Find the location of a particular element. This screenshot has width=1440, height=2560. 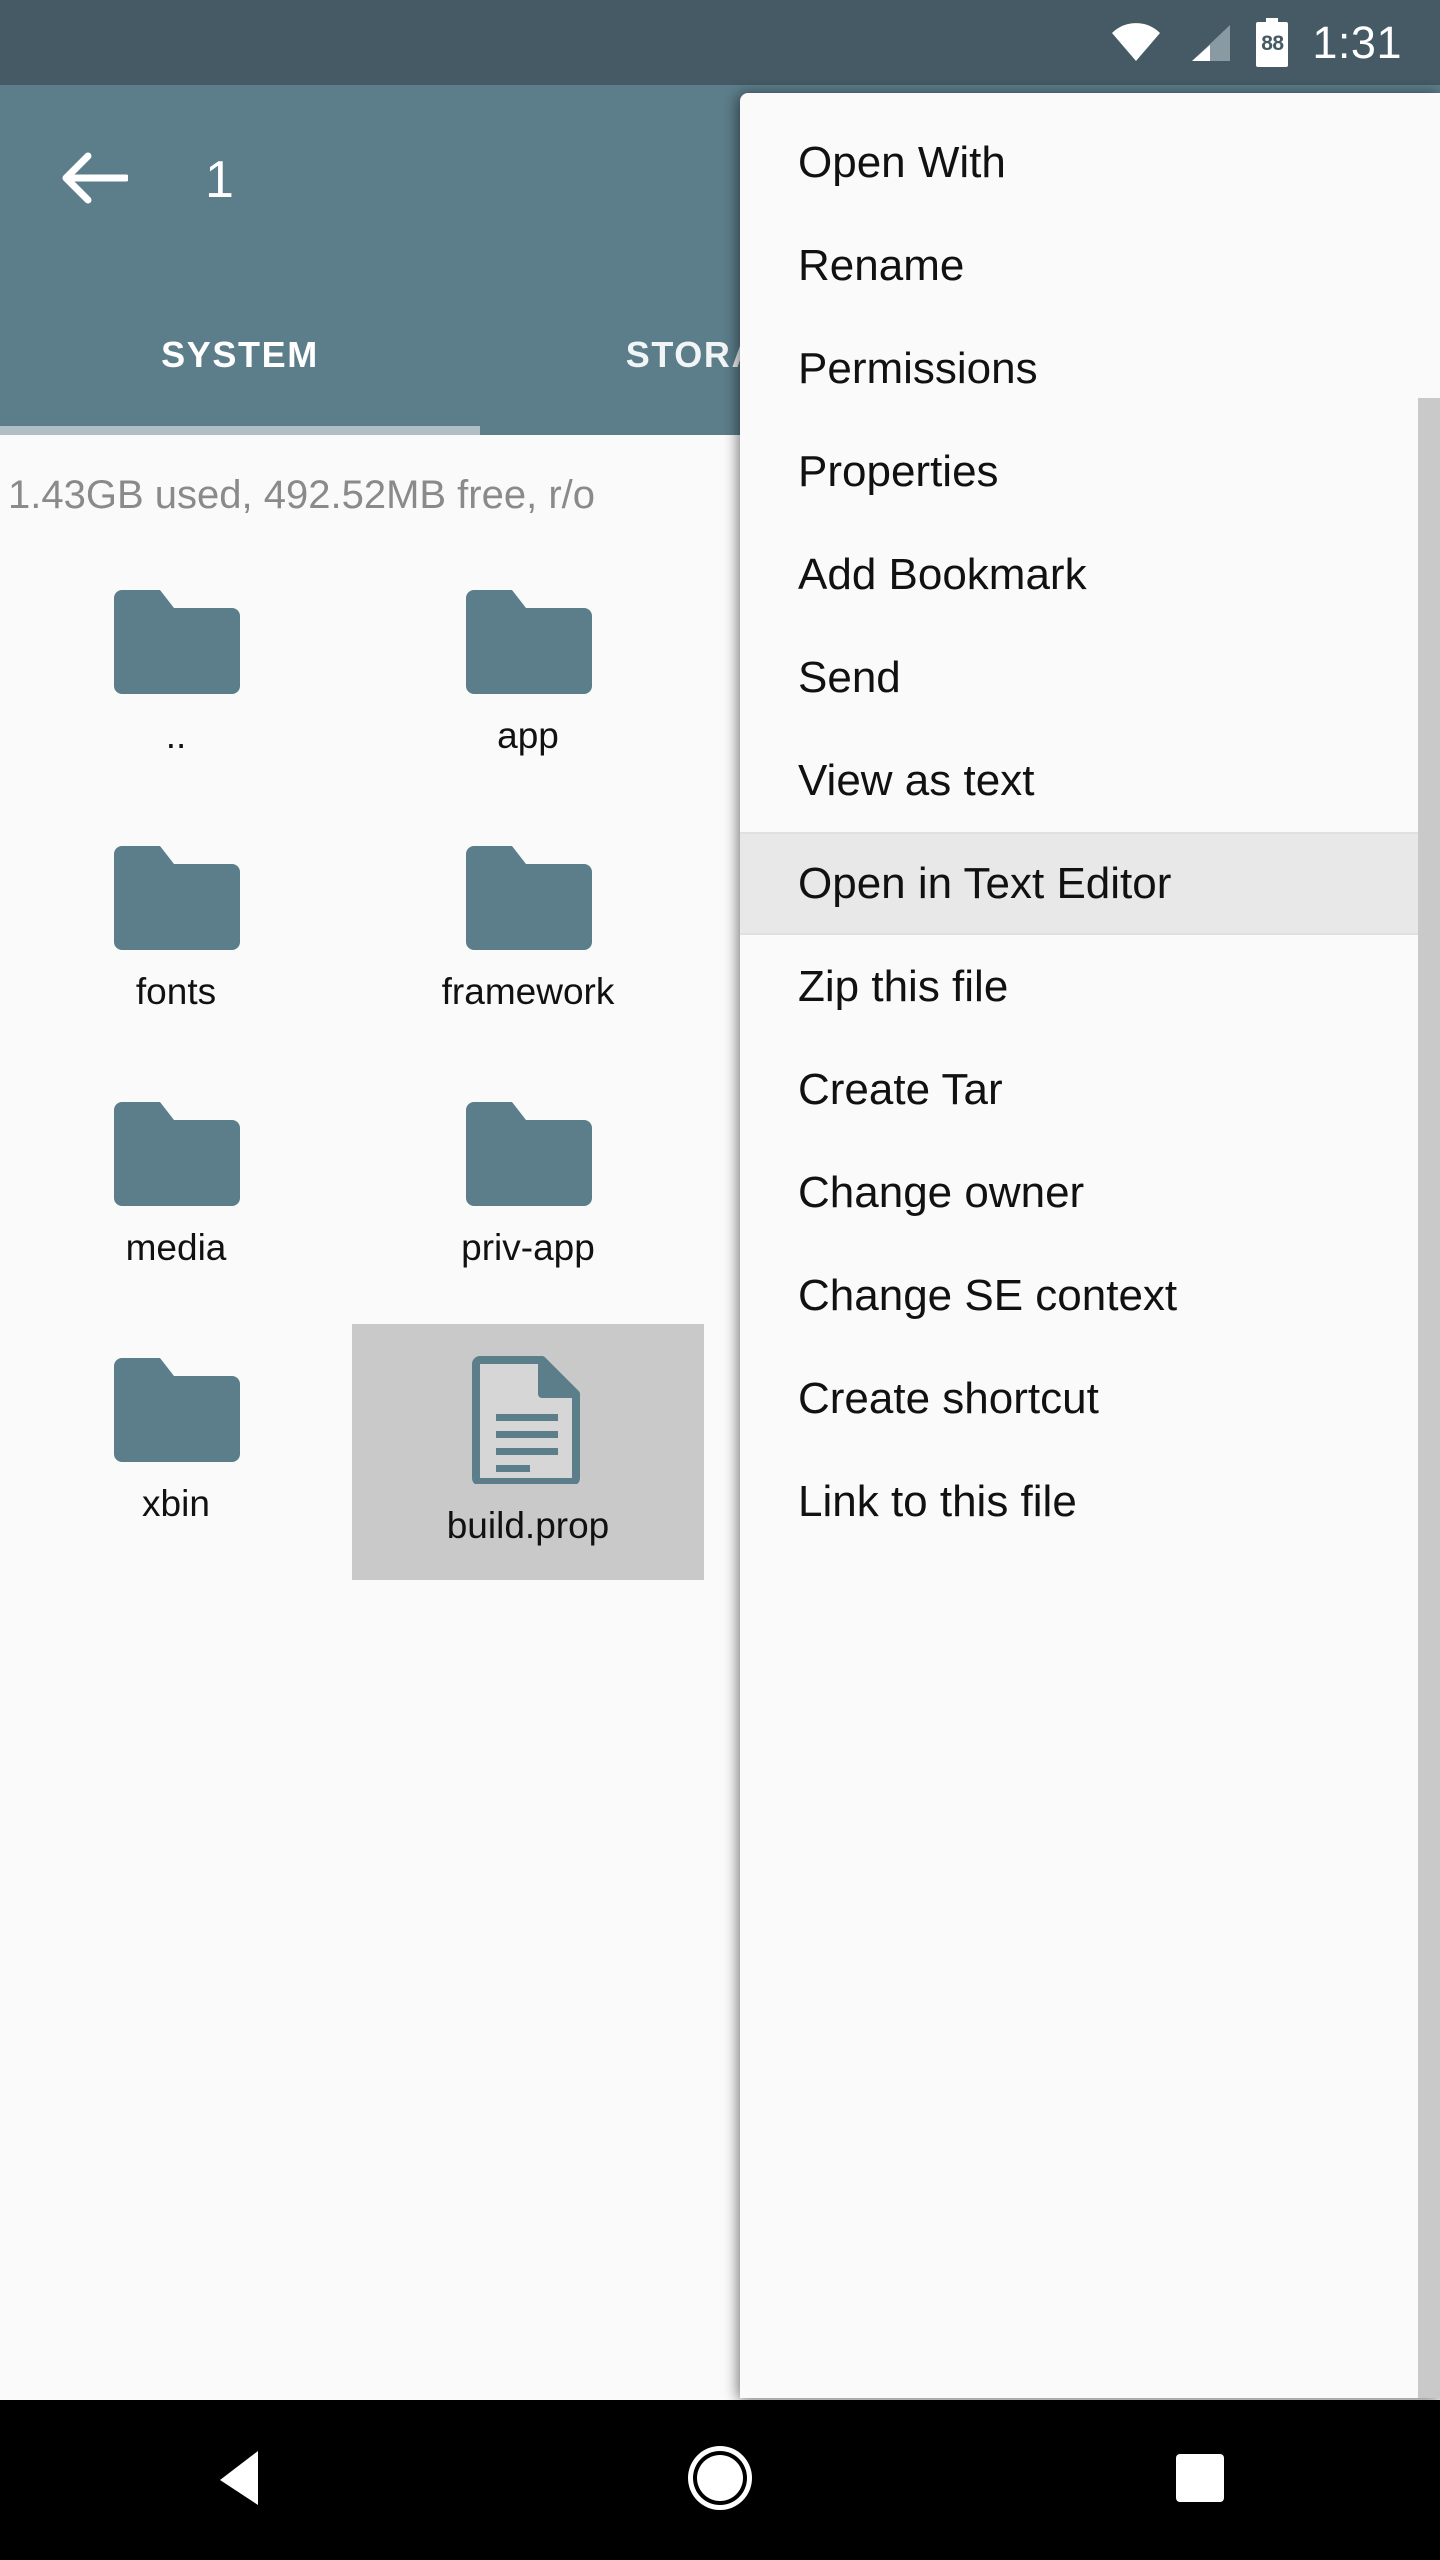

grid-item-label: .. is located at coordinates (176, 735).